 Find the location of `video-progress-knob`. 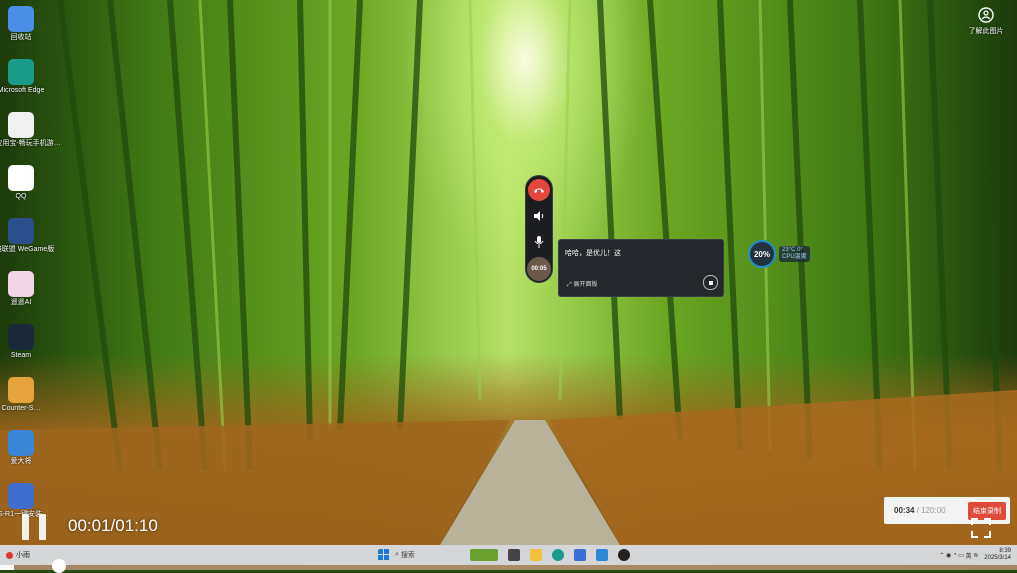

video-progress-knob is located at coordinates (59, 566).